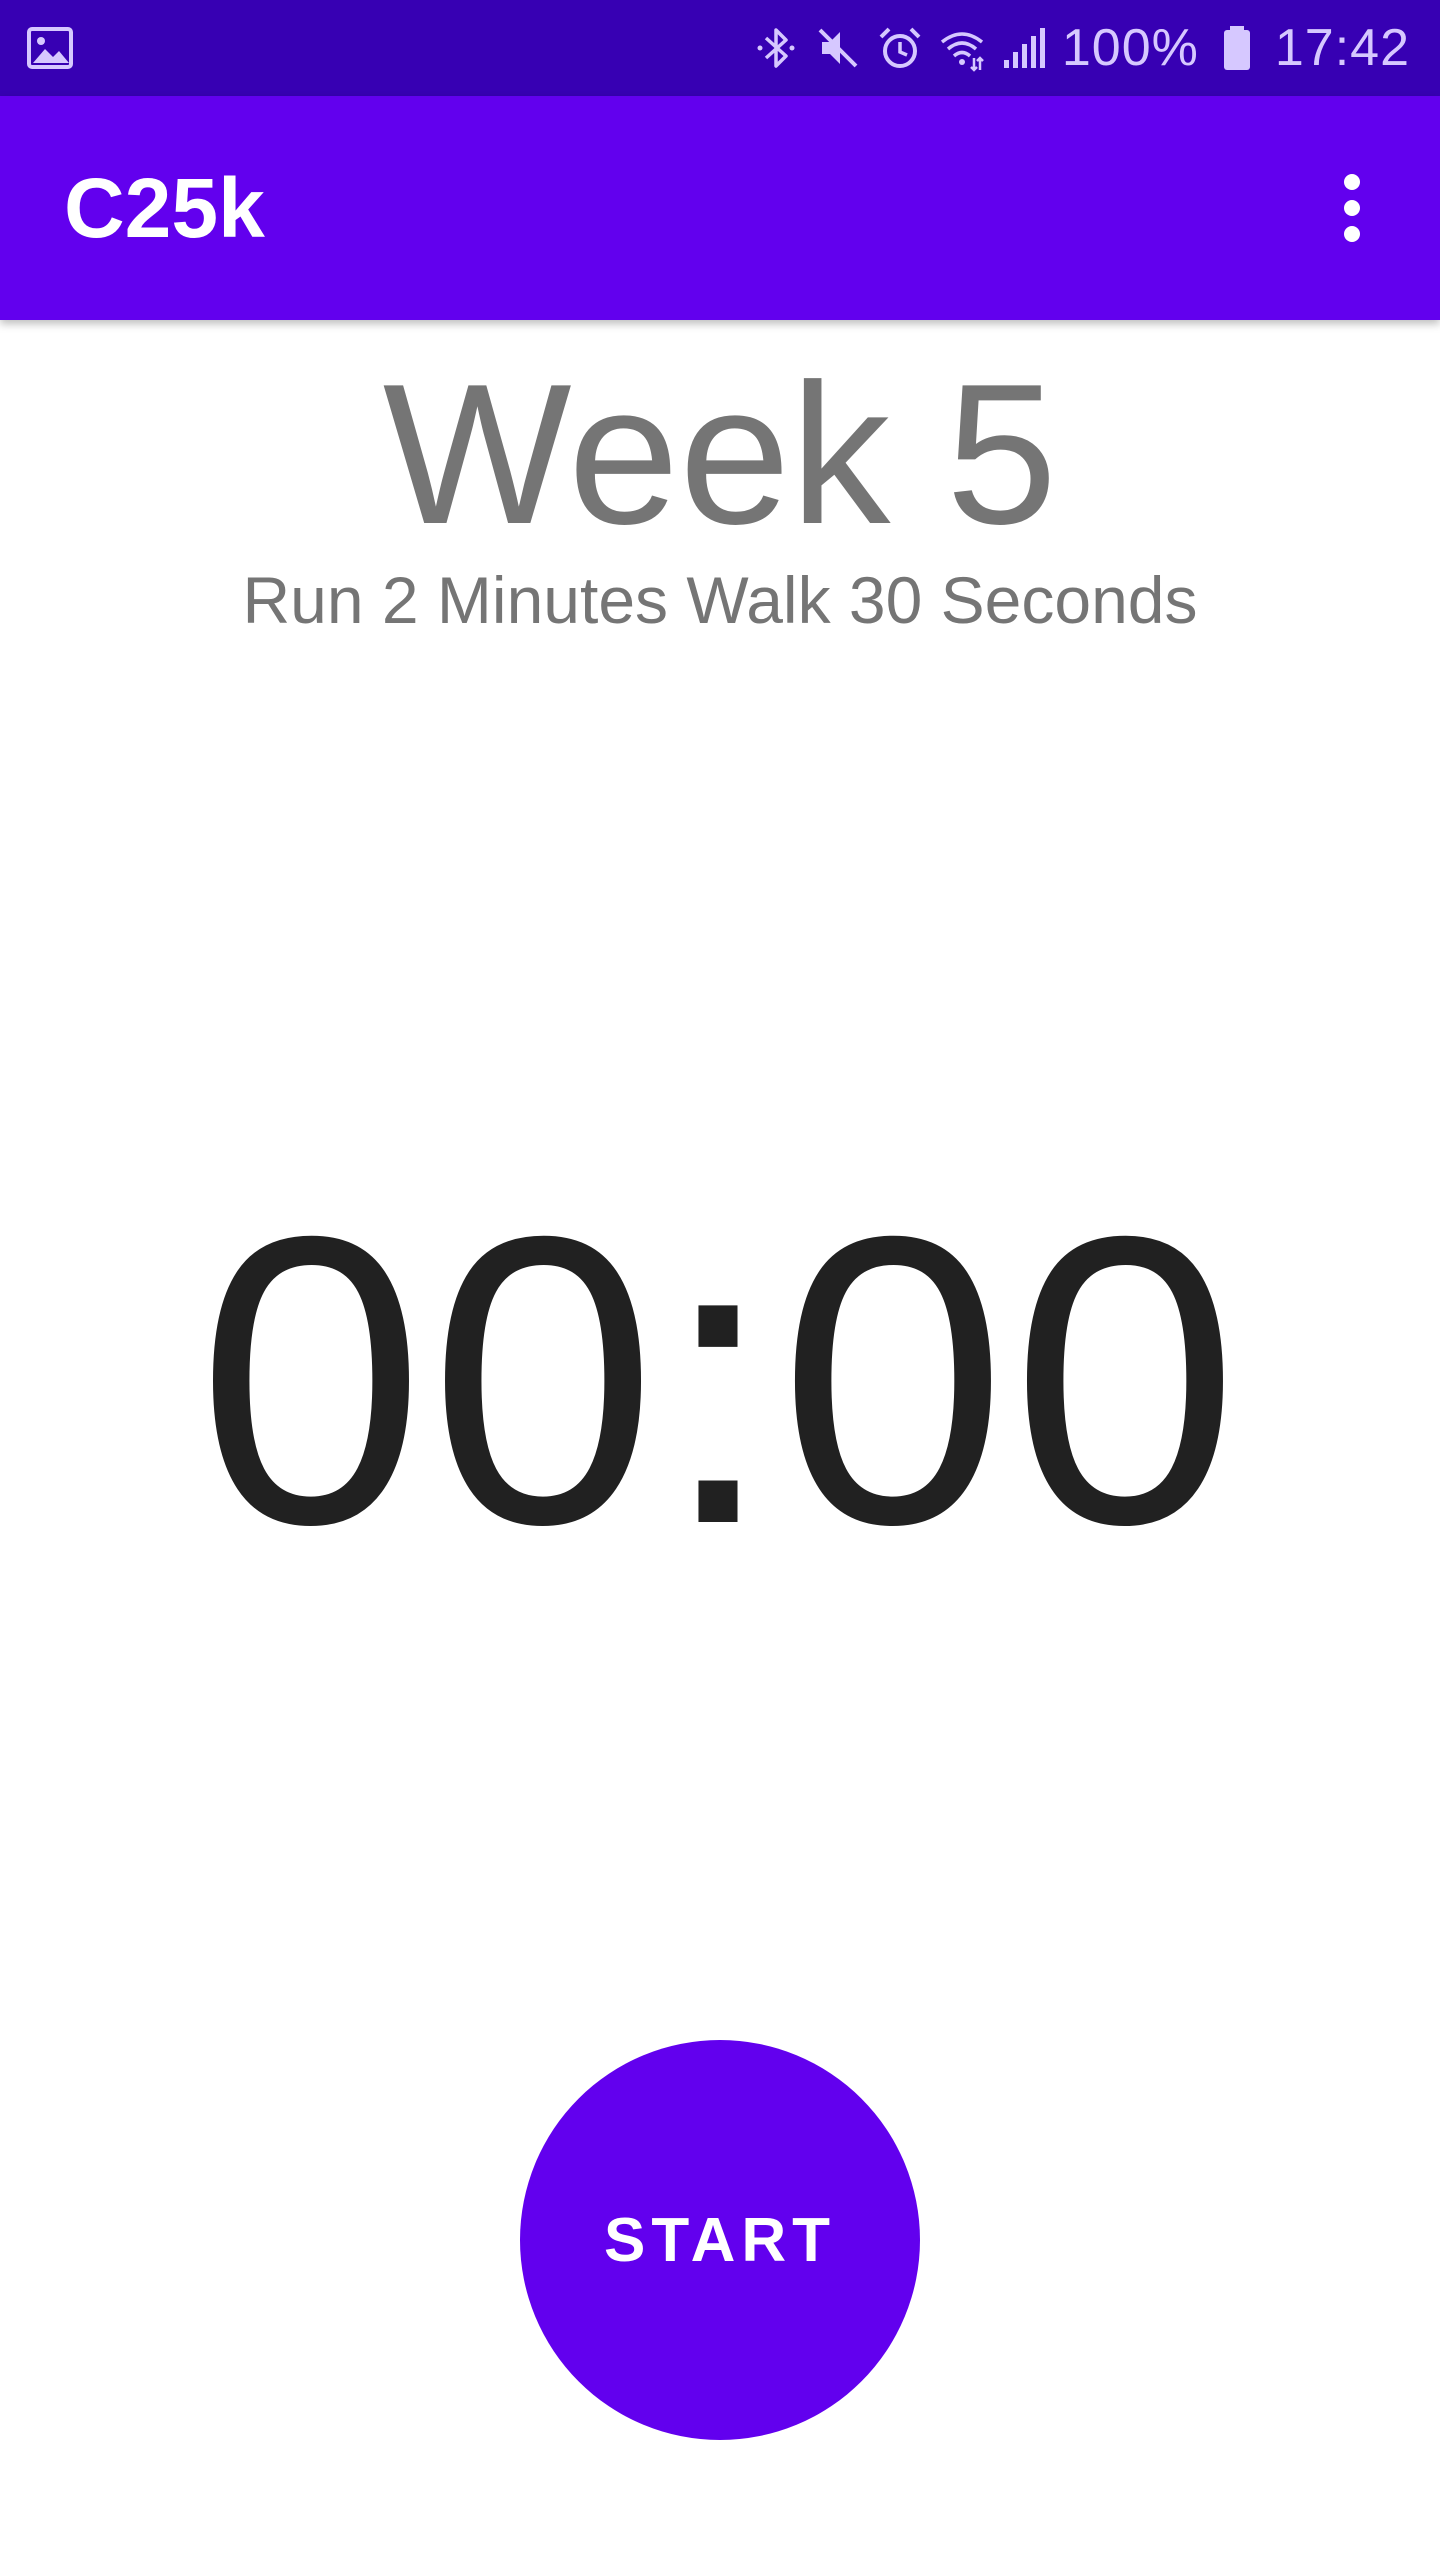  Describe the element at coordinates (720, 2240) in the screenshot. I see `start-button: START` at that location.